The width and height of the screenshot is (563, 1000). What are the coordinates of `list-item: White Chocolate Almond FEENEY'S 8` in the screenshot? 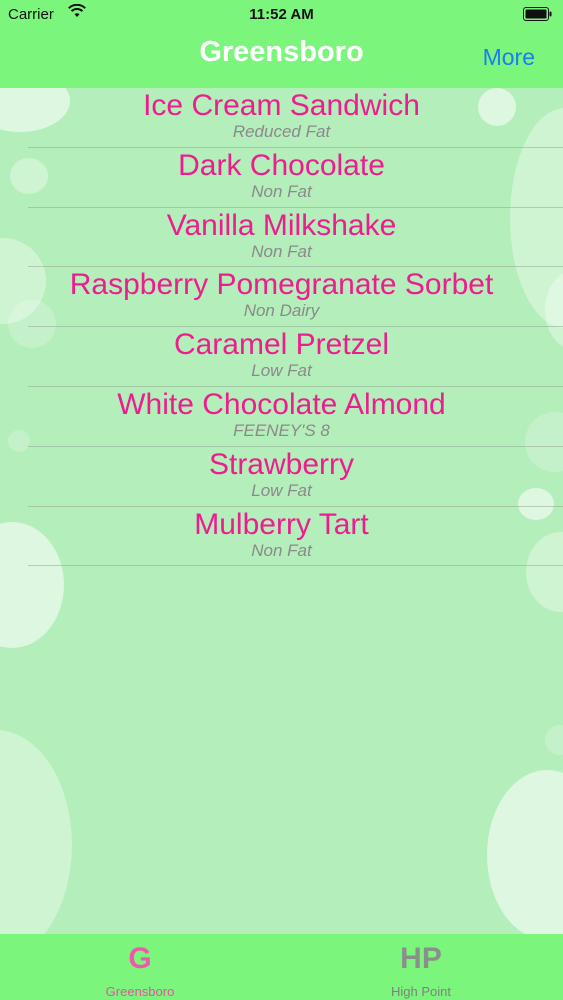 It's located at (281, 417).